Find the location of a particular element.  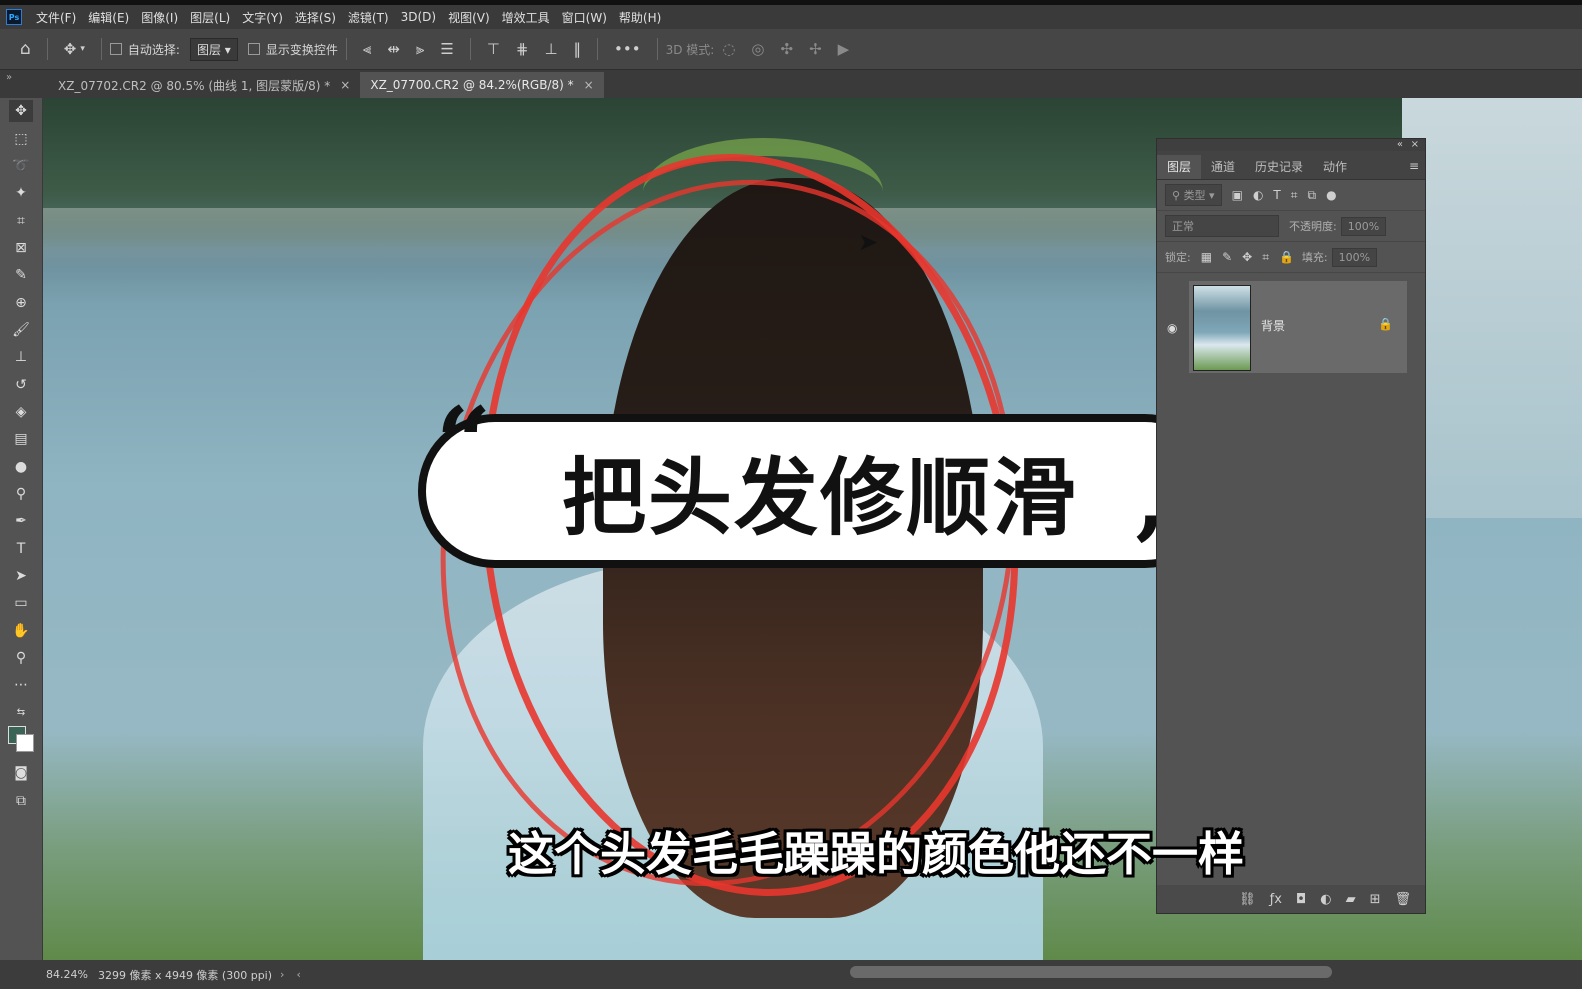

chevron-down-icon: ▾ is located at coordinates (82, 49).